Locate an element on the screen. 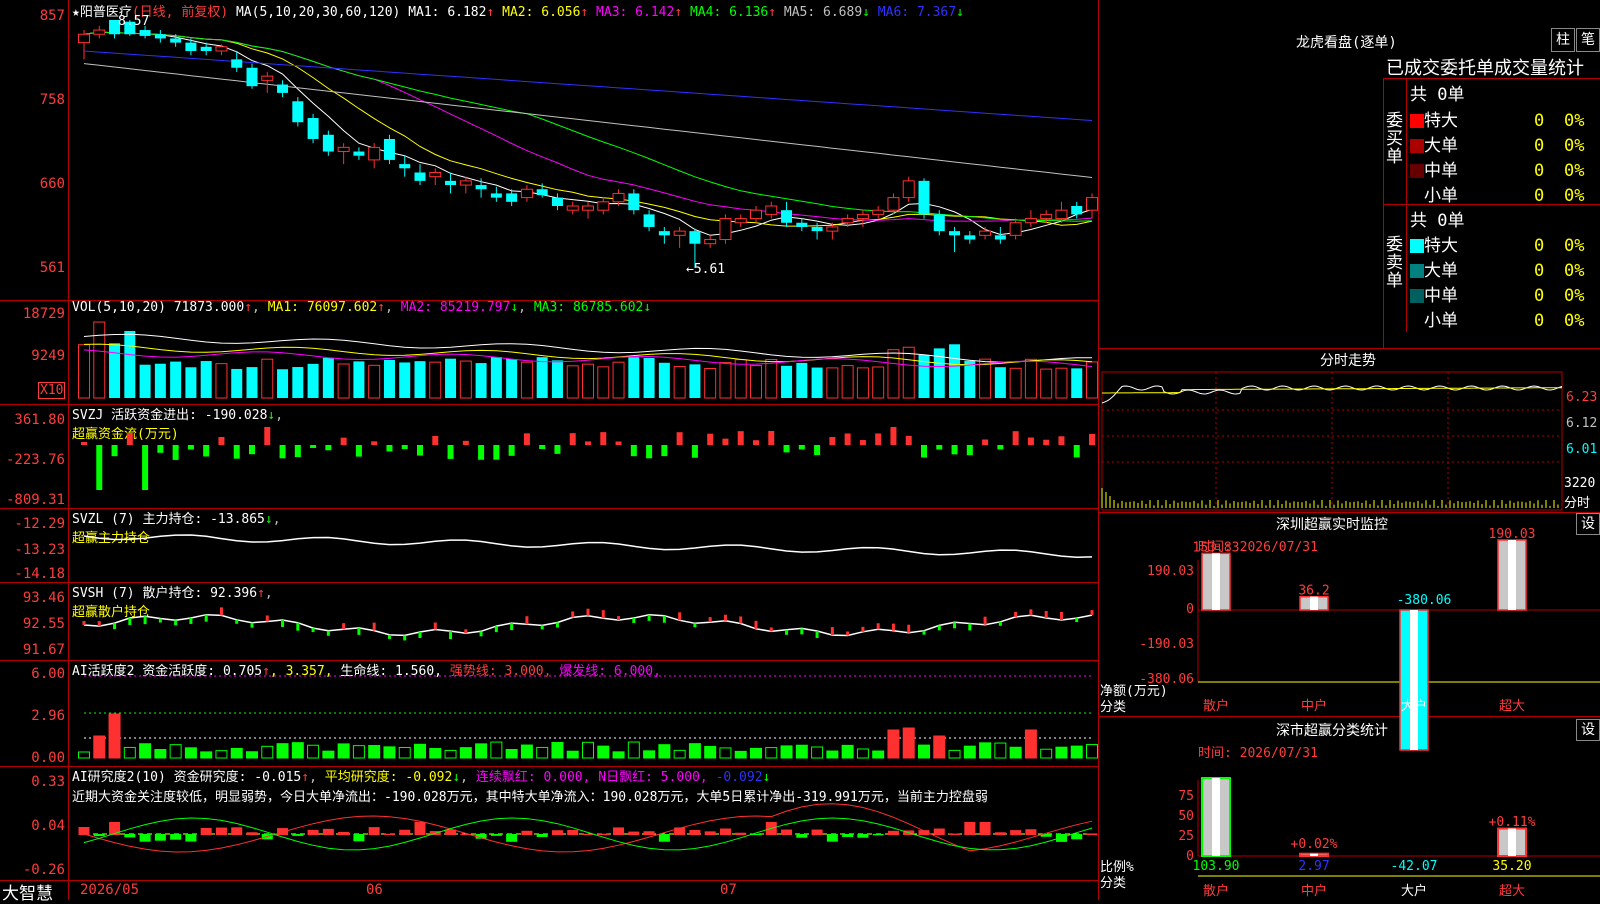 This screenshot has height=904, width=1600. buy-side-label: 委买单 is located at coordinates (1394, 139).